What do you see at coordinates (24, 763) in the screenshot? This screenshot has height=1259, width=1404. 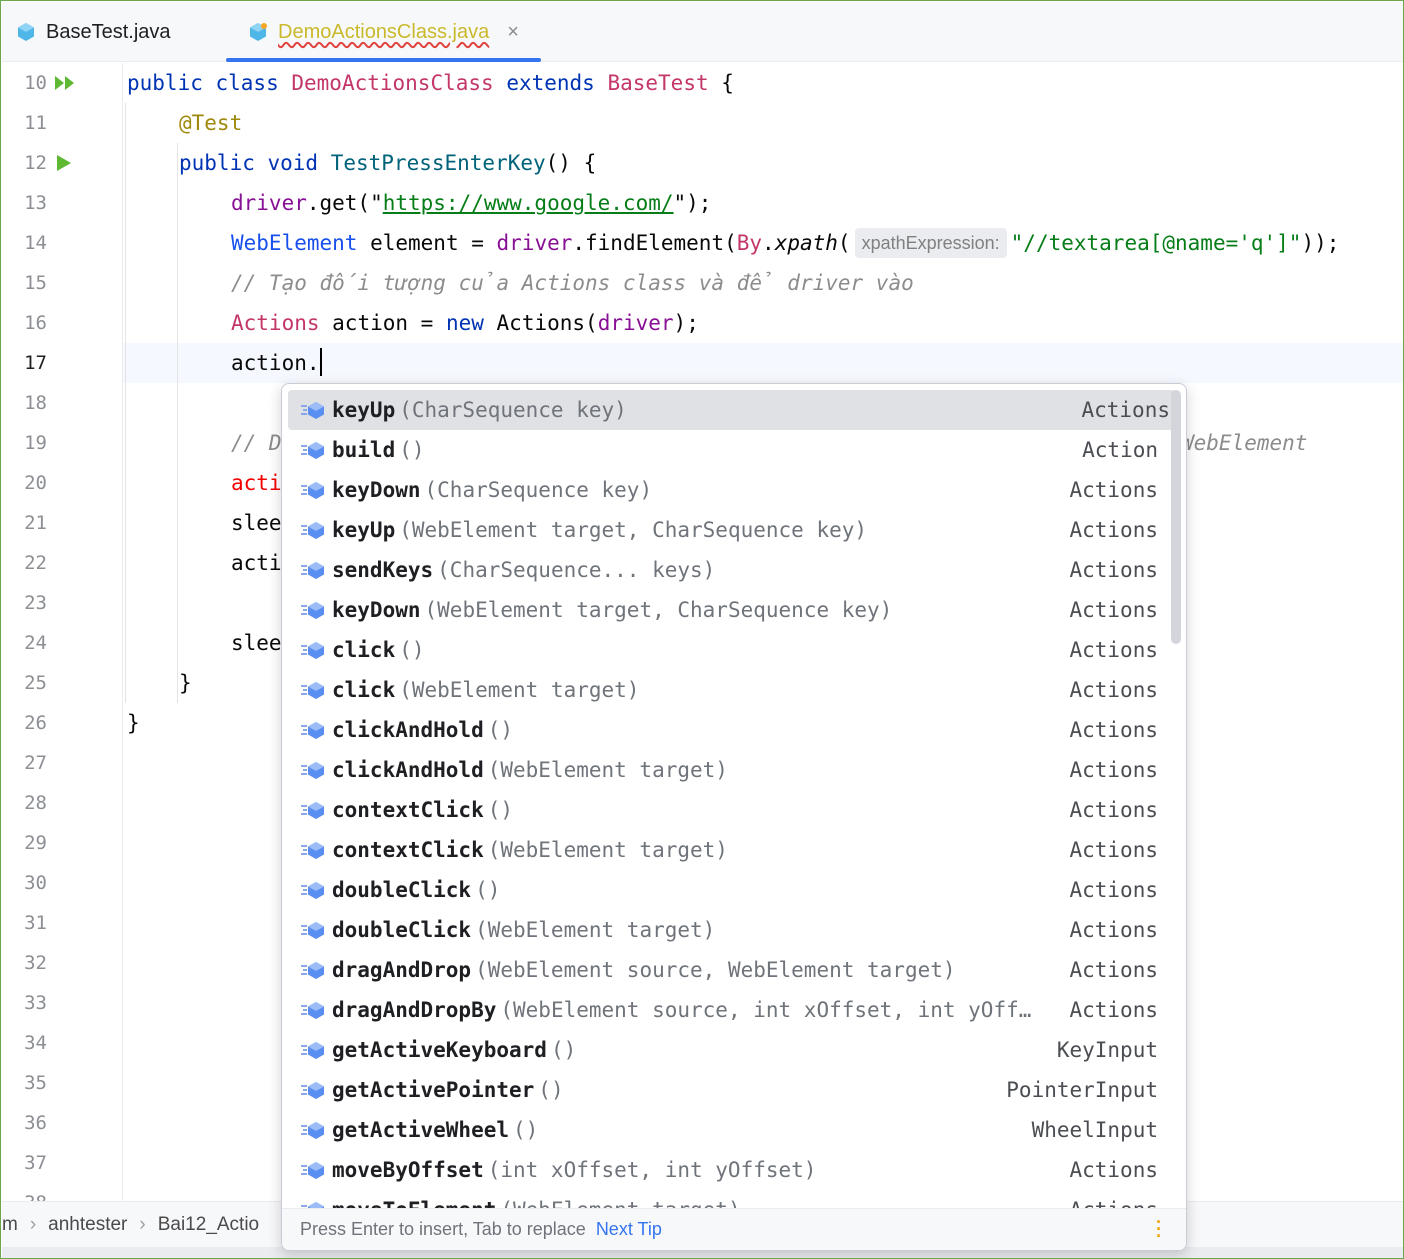 I see `line-number: 27` at bounding box center [24, 763].